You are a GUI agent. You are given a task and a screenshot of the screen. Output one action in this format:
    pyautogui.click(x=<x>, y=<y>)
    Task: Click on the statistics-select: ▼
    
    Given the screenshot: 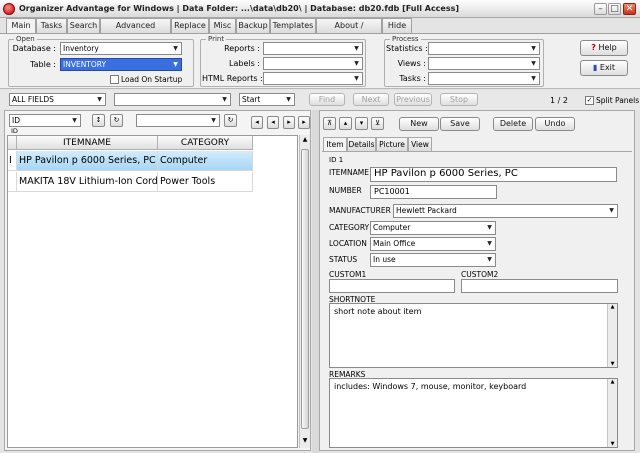 What is the action you would take?
    pyautogui.click(x=484, y=48)
    